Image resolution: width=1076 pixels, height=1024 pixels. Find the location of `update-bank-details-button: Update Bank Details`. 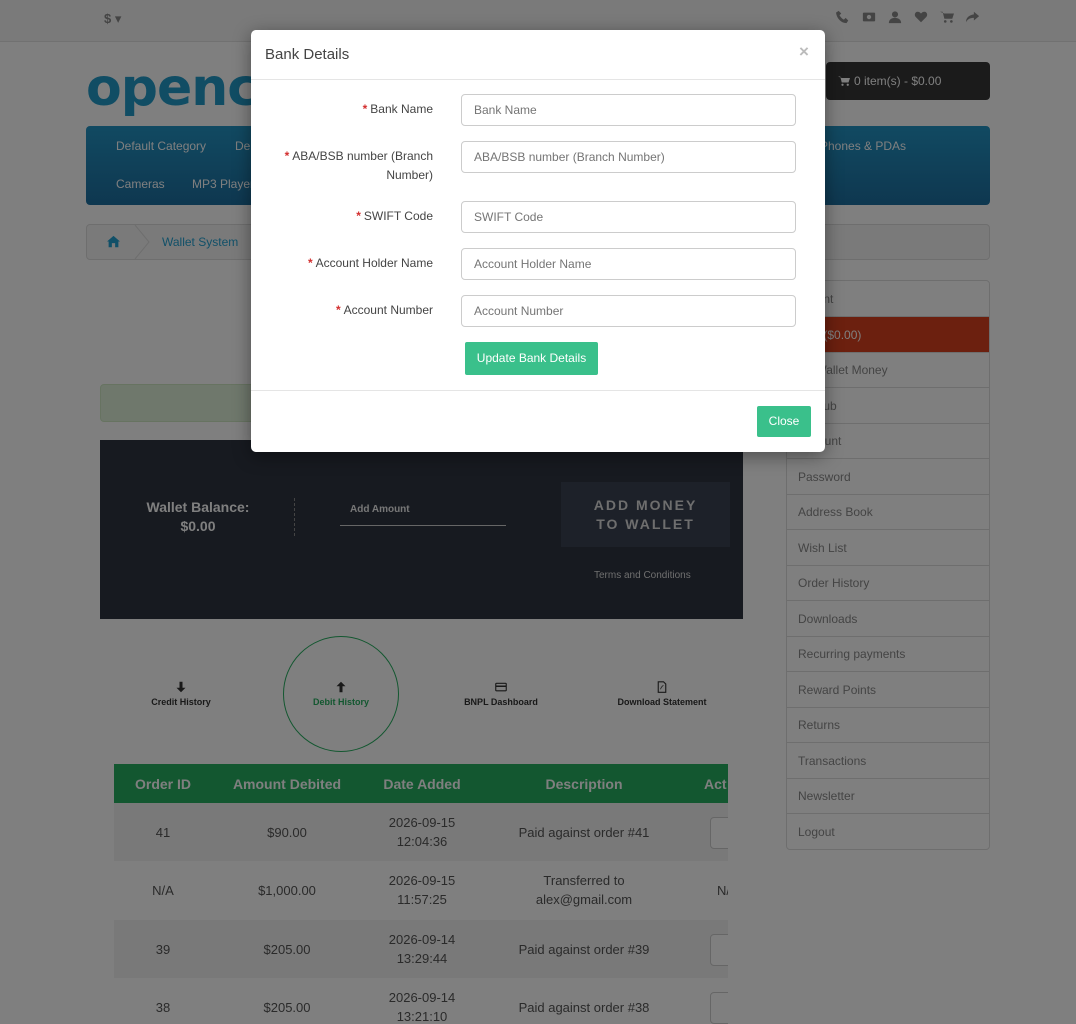

update-bank-details-button: Update Bank Details is located at coordinates (531, 358).